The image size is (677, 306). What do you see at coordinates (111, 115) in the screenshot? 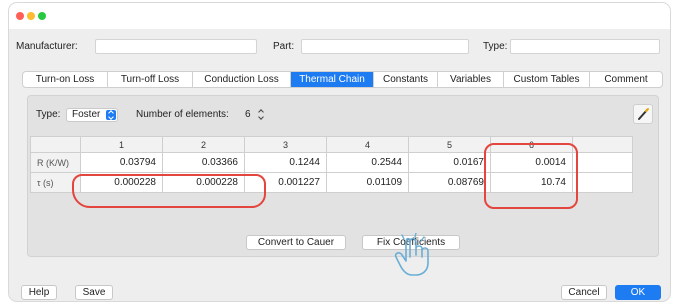
I see `chevron-up-down-icon` at bounding box center [111, 115].